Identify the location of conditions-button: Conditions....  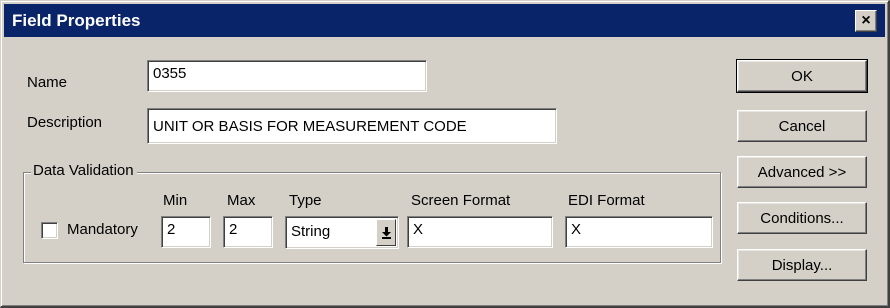
(802, 218).